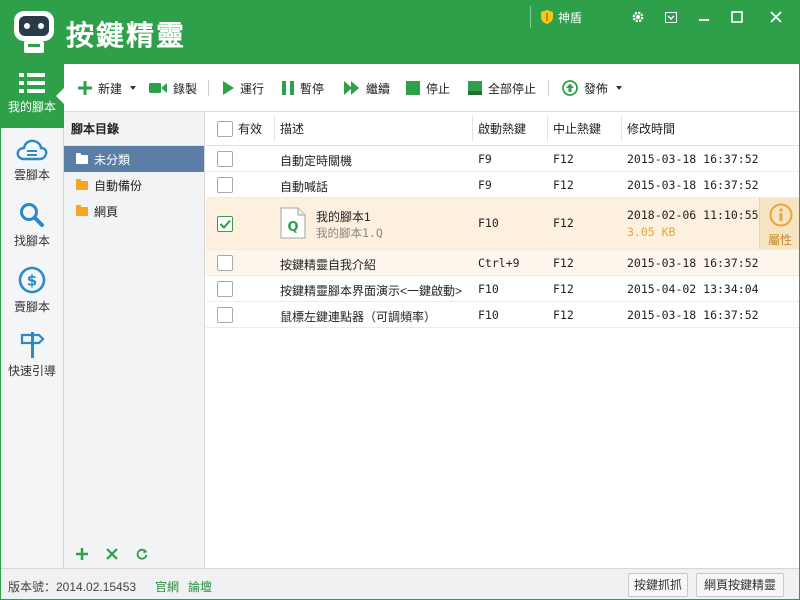  I want to click on fast-forward-icon, so click(351, 88).